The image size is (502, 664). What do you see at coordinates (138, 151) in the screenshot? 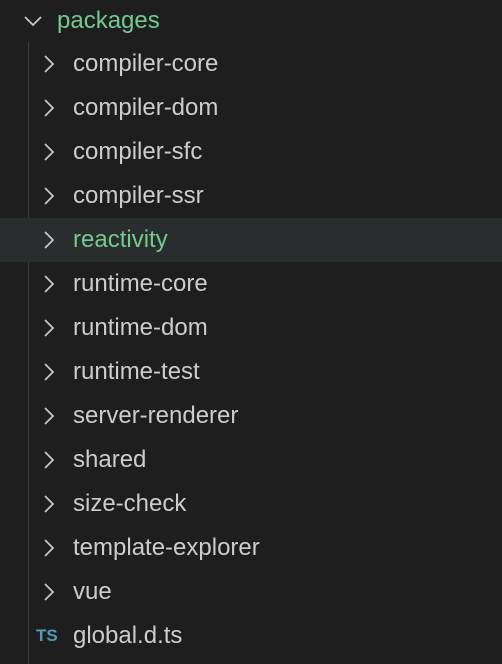
I see `folder-label: compiler-sfc` at bounding box center [138, 151].